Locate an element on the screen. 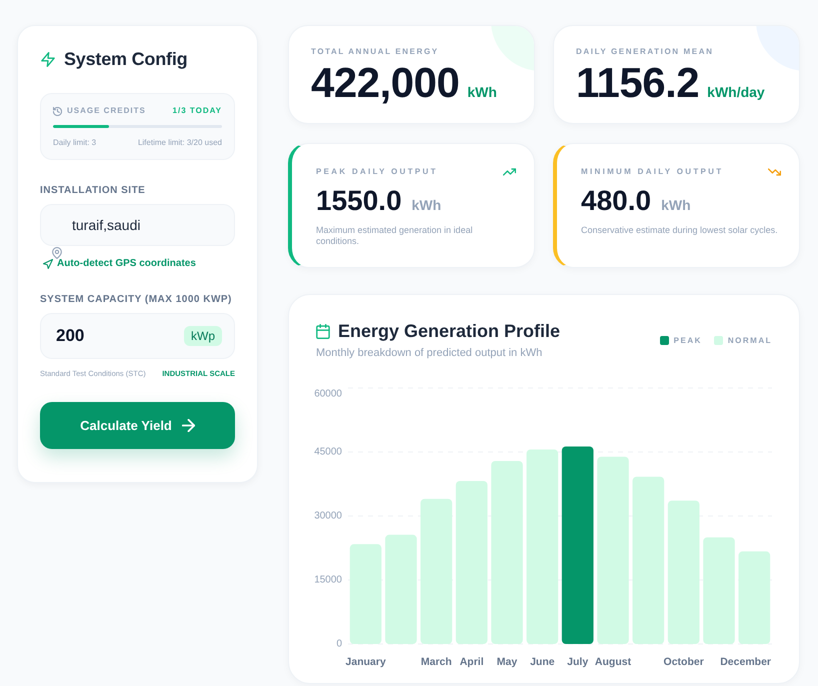 This screenshot has width=818, height=686. field-label: INSTALLATION SITE is located at coordinates (93, 191).